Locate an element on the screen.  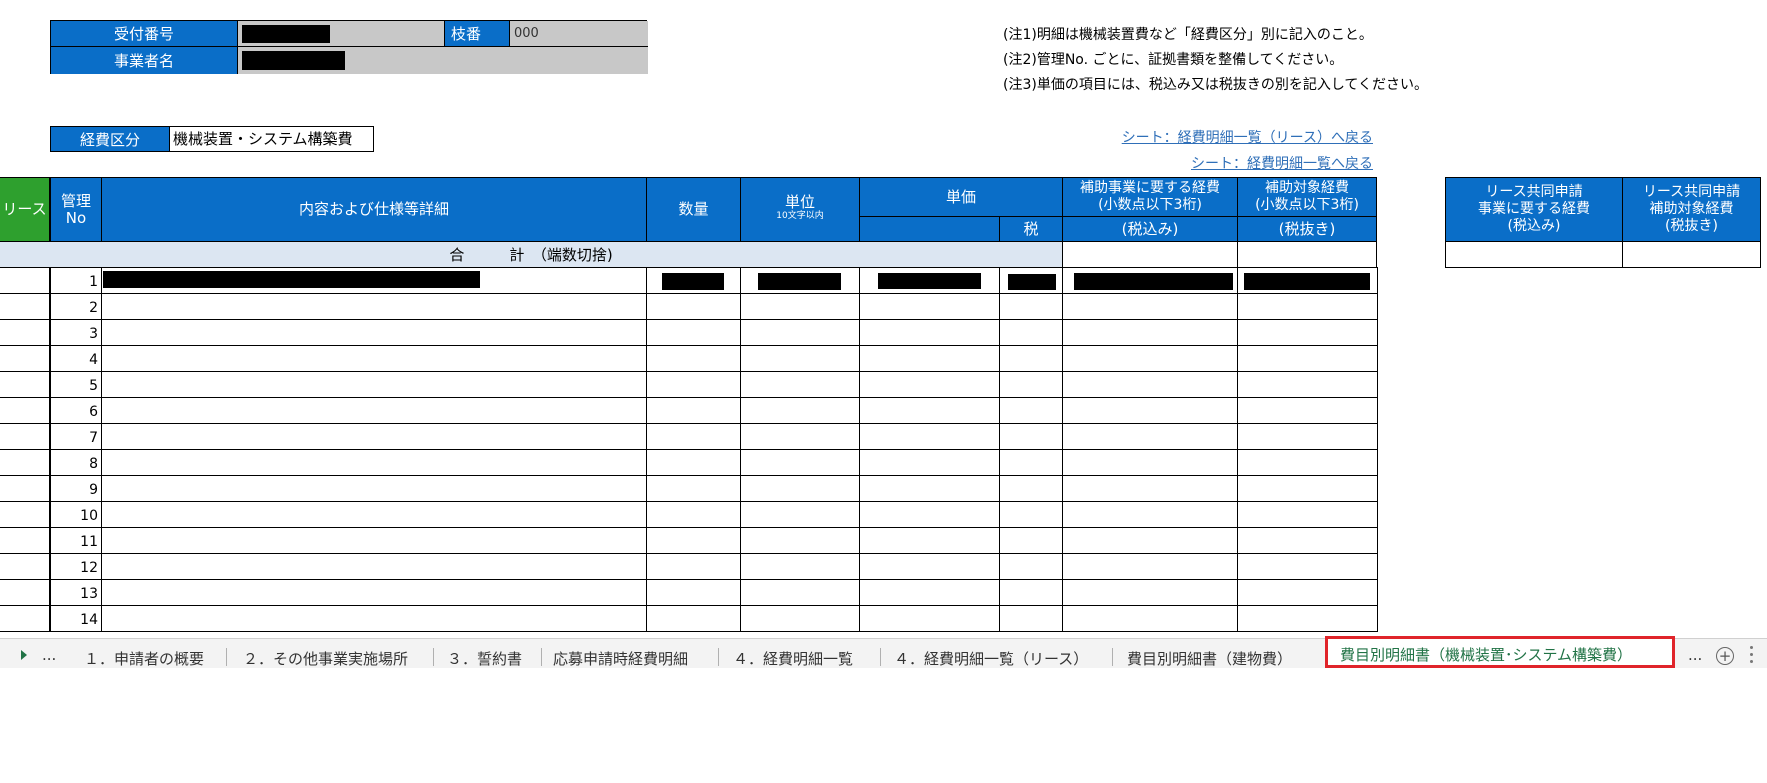
mgmt-no-cell: 10 is located at coordinates (76, 514).